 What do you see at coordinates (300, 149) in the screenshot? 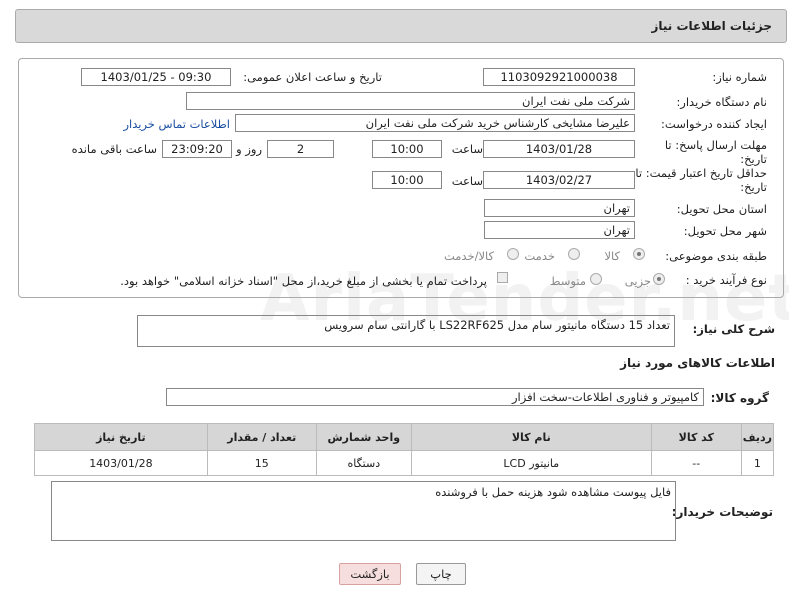
I see `days-remaining-field: 2` at bounding box center [300, 149].